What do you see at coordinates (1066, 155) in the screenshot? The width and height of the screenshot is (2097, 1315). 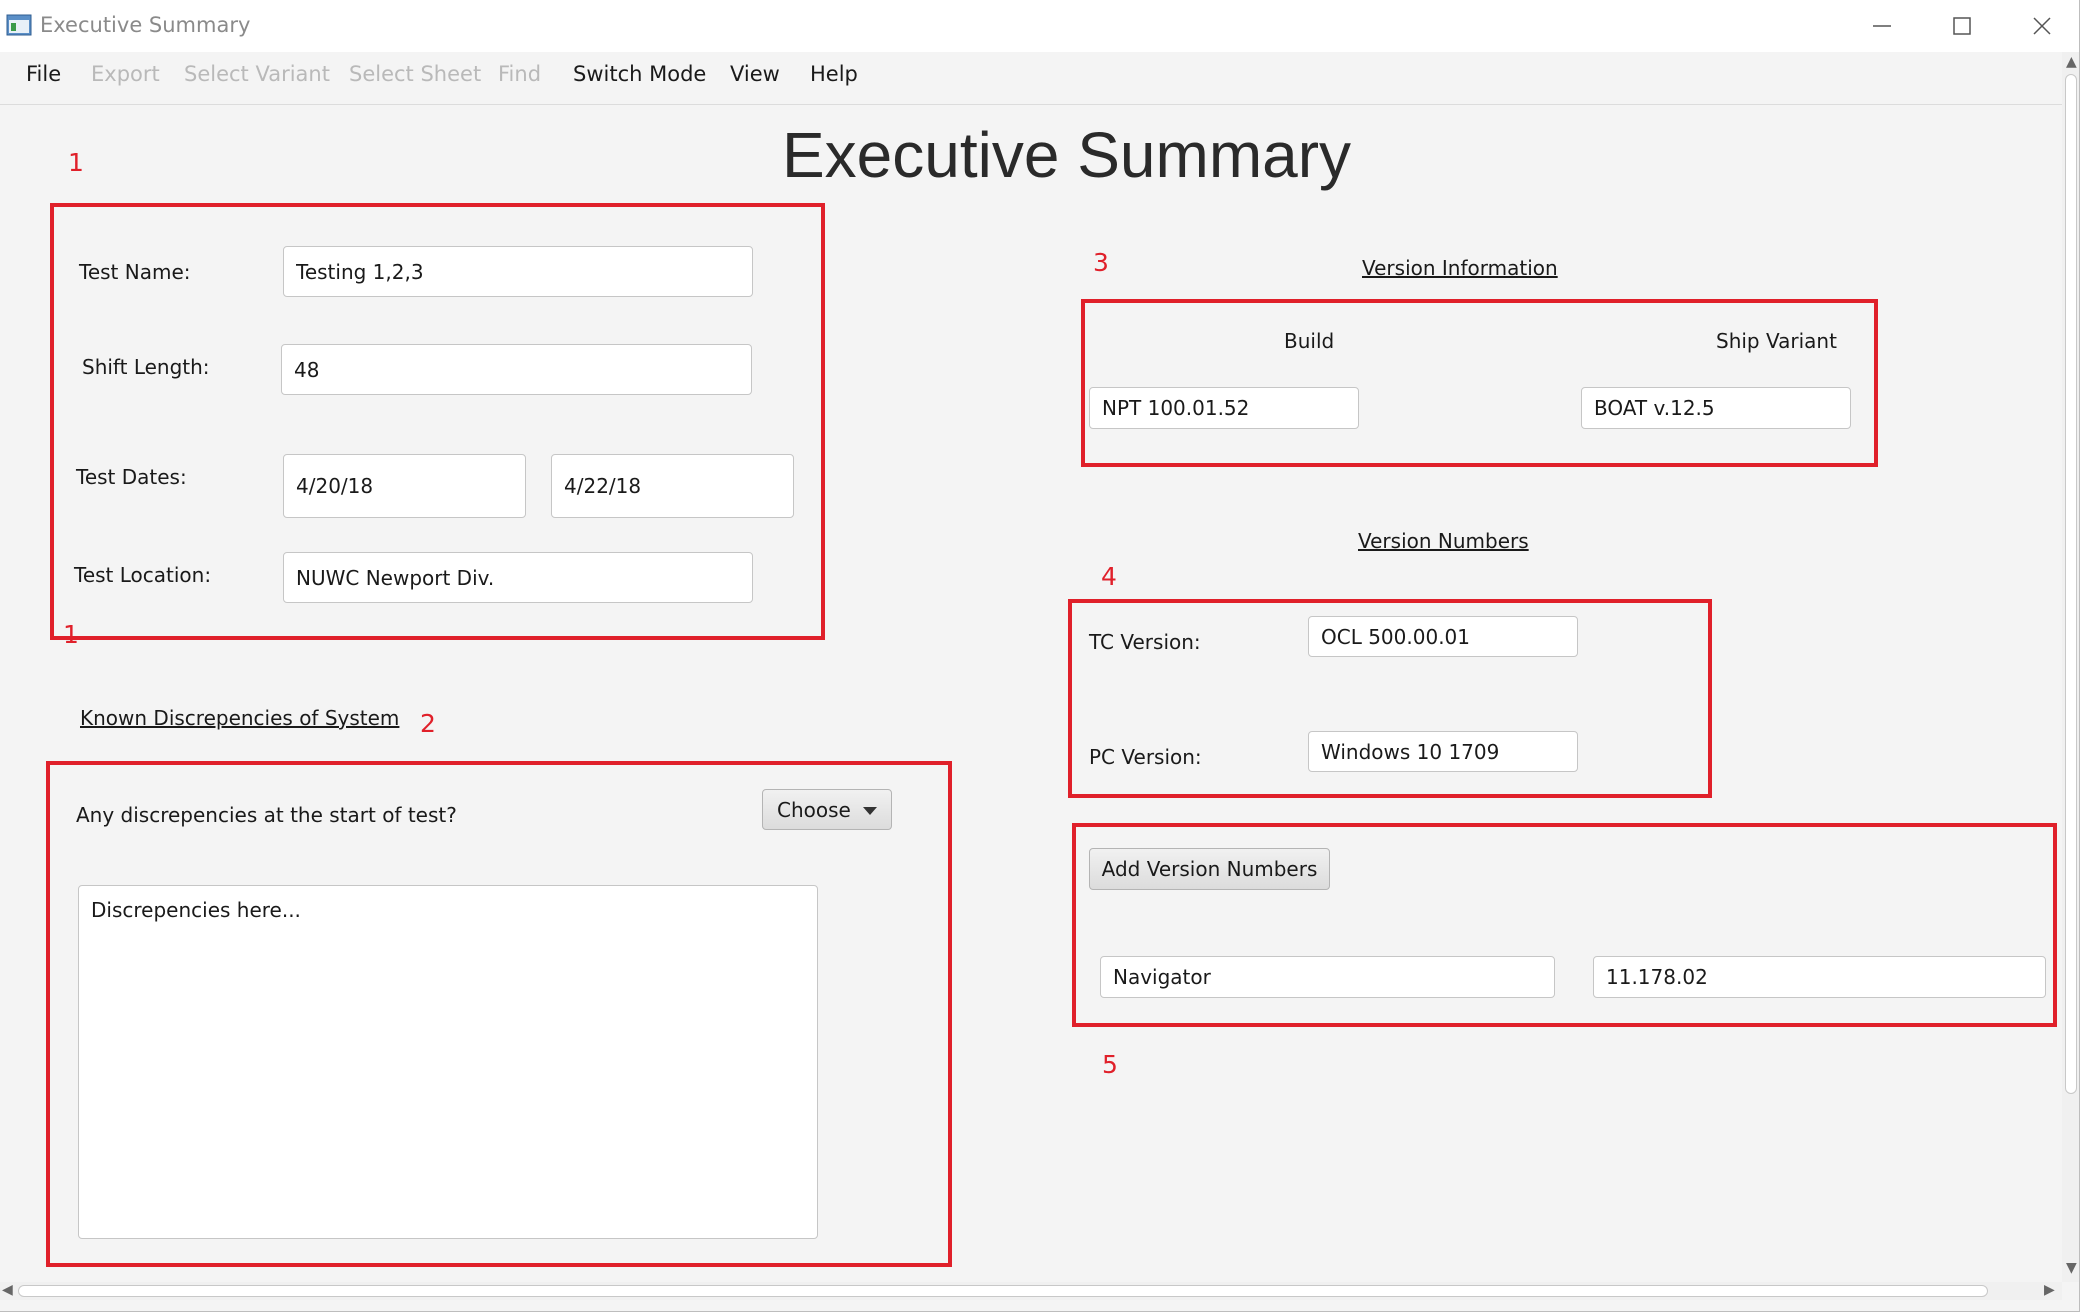 I see `page-title: Executive Summary` at bounding box center [1066, 155].